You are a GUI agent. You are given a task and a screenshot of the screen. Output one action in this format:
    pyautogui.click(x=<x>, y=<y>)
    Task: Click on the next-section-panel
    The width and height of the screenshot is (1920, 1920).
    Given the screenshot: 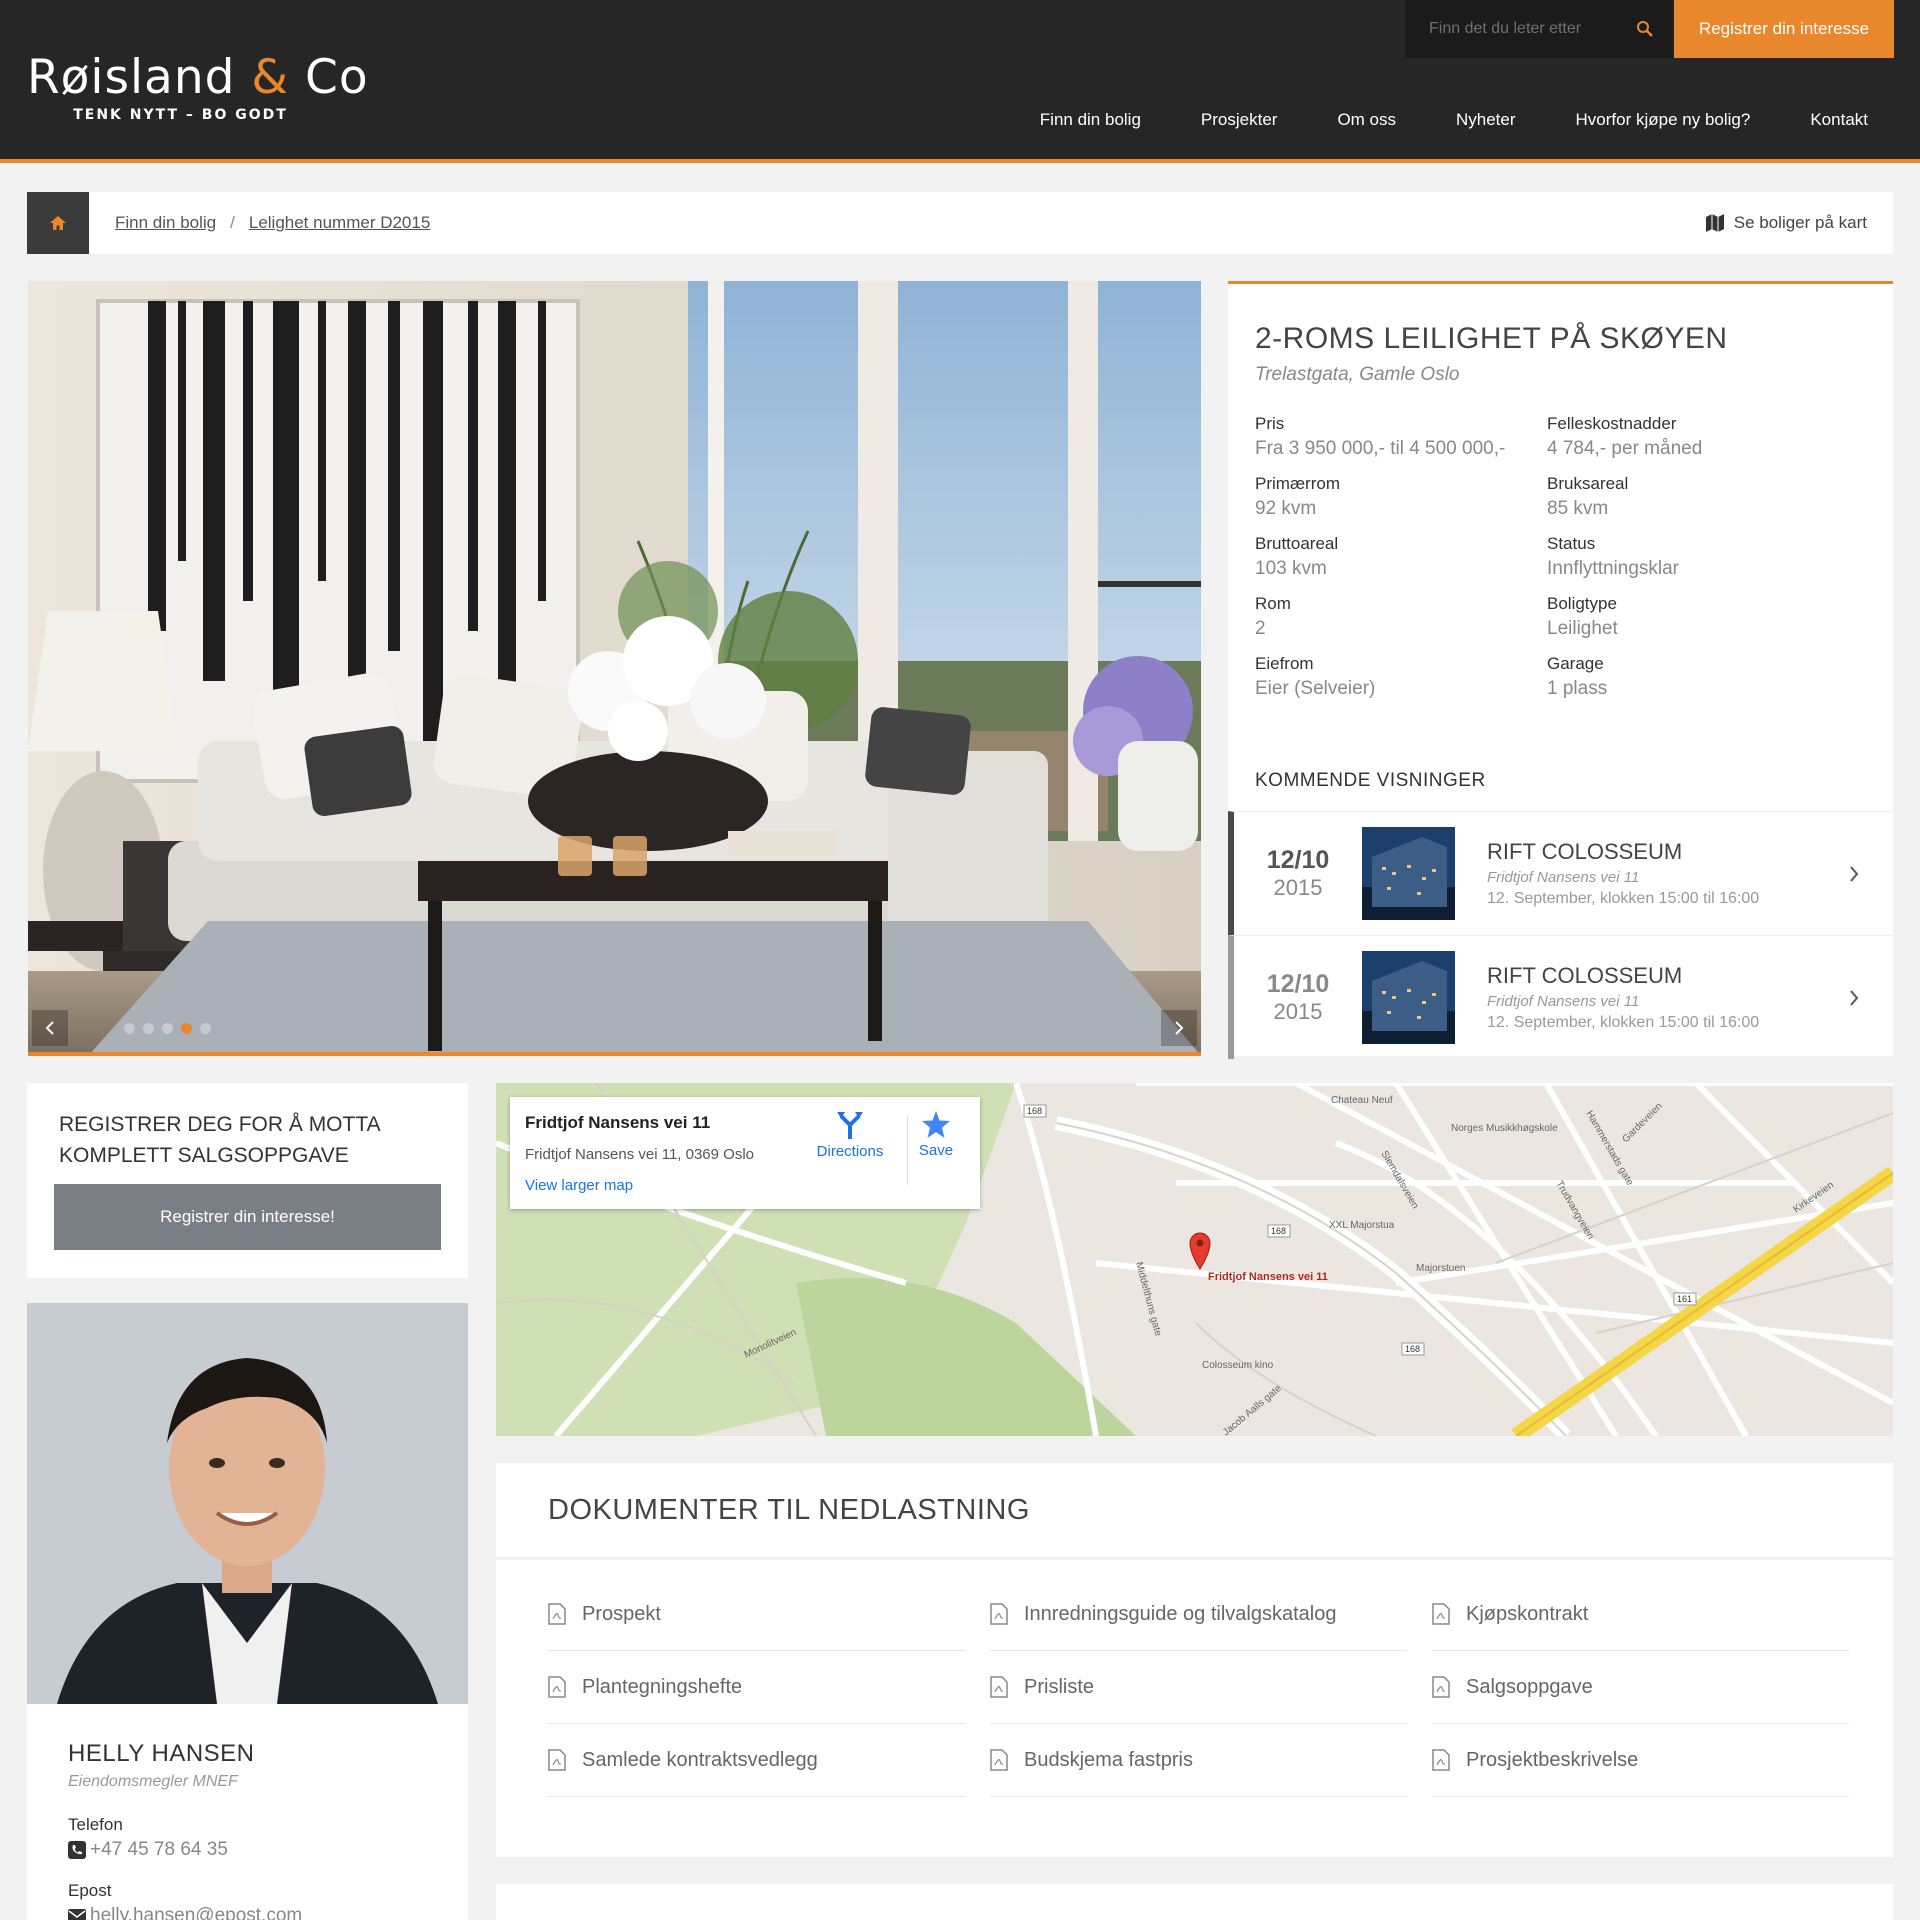 What is the action you would take?
    pyautogui.click(x=1194, y=1902)
    